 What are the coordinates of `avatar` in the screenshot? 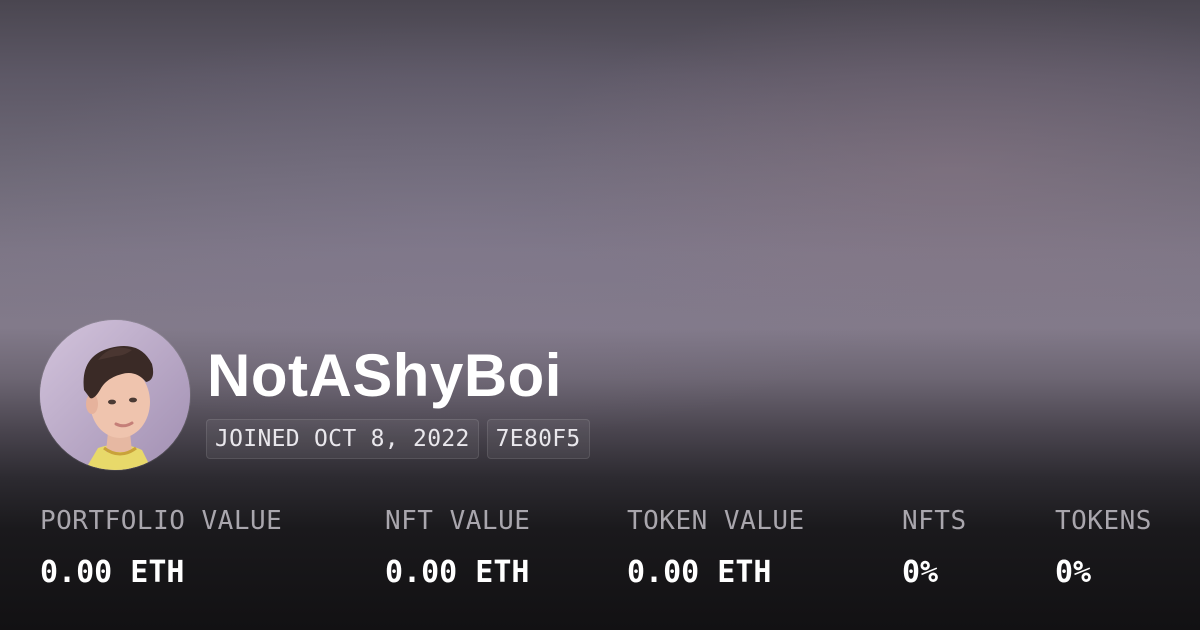 It's located at (115, 395).